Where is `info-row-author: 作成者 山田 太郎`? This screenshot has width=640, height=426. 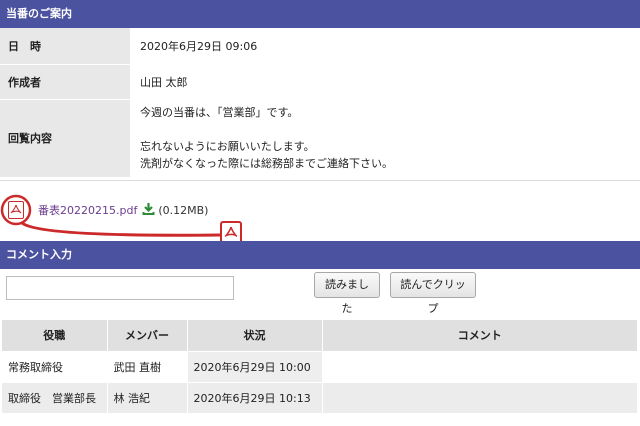
info-row-author: 作成者 山田 太郎 is located at coordinates (320, 82).